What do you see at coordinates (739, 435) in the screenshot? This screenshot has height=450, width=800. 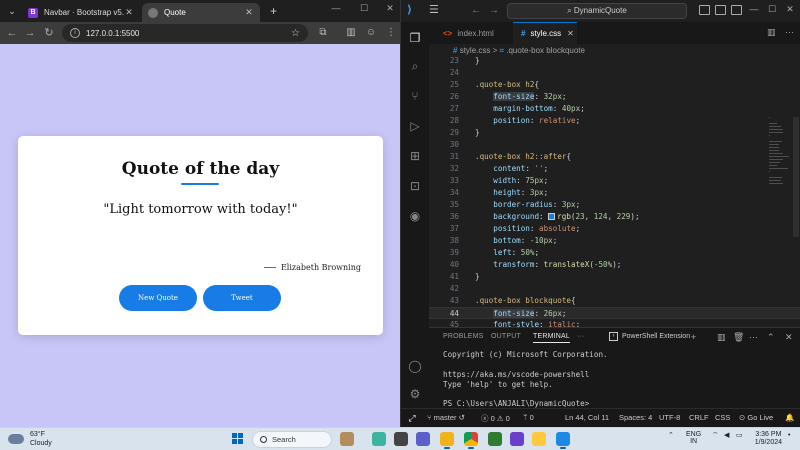 I see `battery-icon: ▭` at bounding box center [739, 435].